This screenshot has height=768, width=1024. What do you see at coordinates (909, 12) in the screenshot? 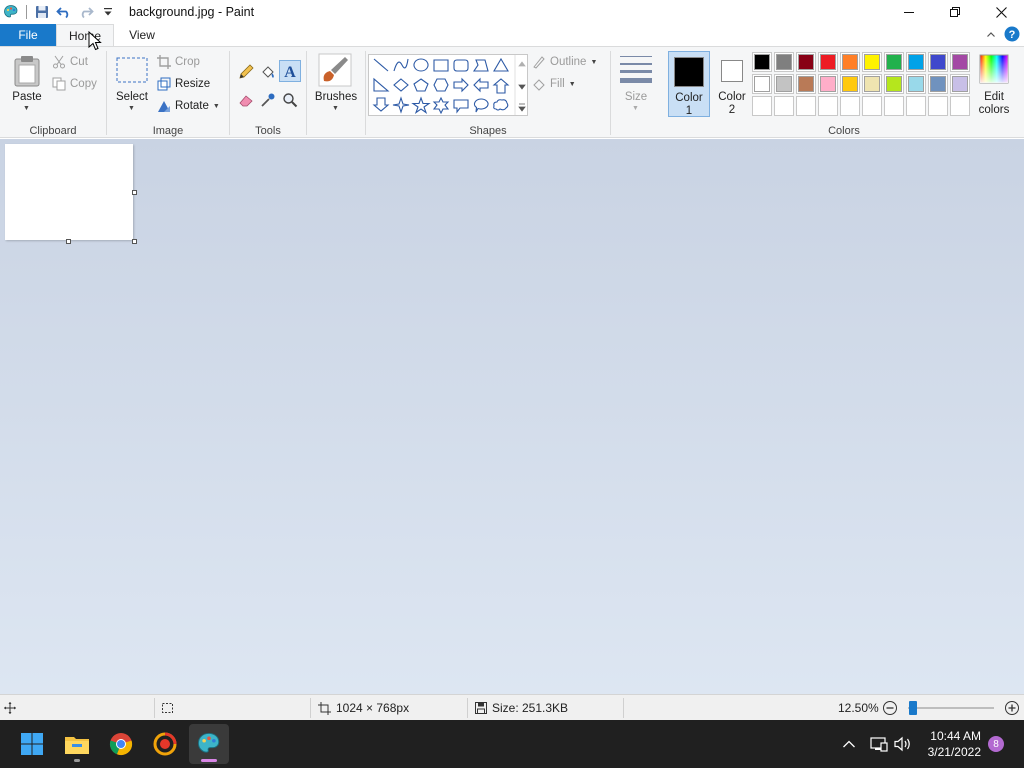
I see `minimize-icon` at bounding box center [909, 12].